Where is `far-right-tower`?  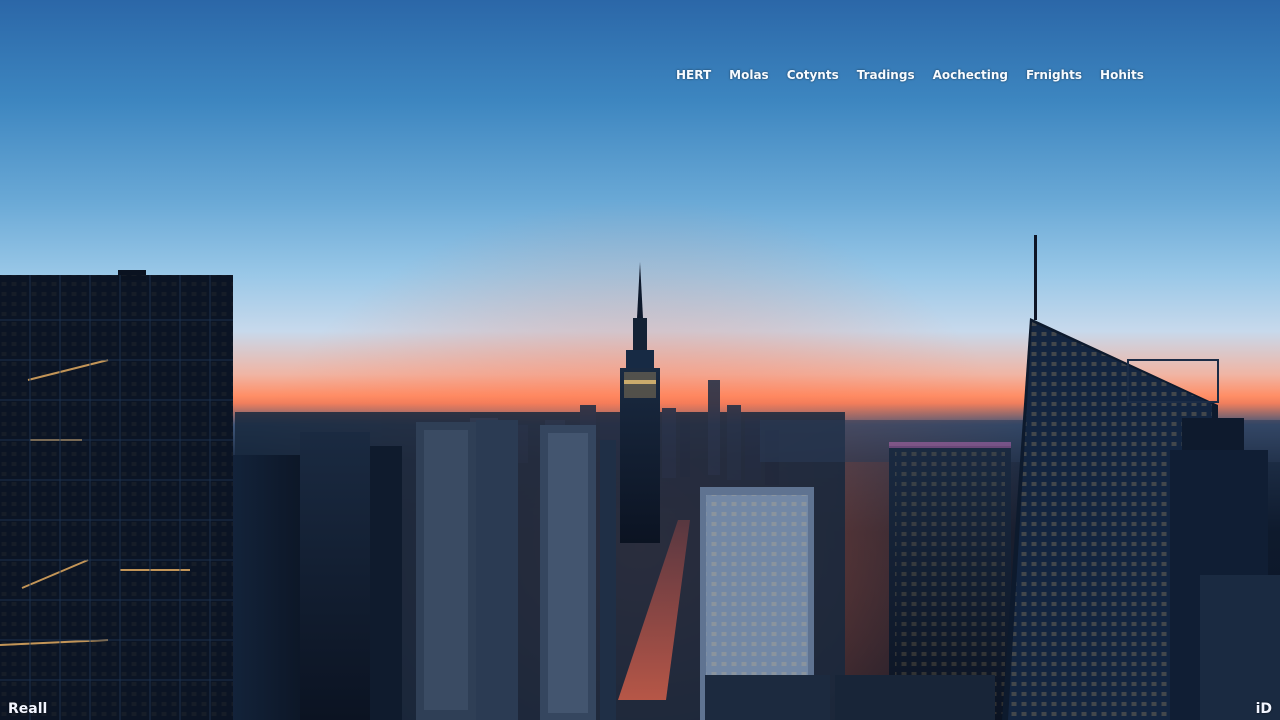 far-right-tower is located at coordinates (1225, 569).